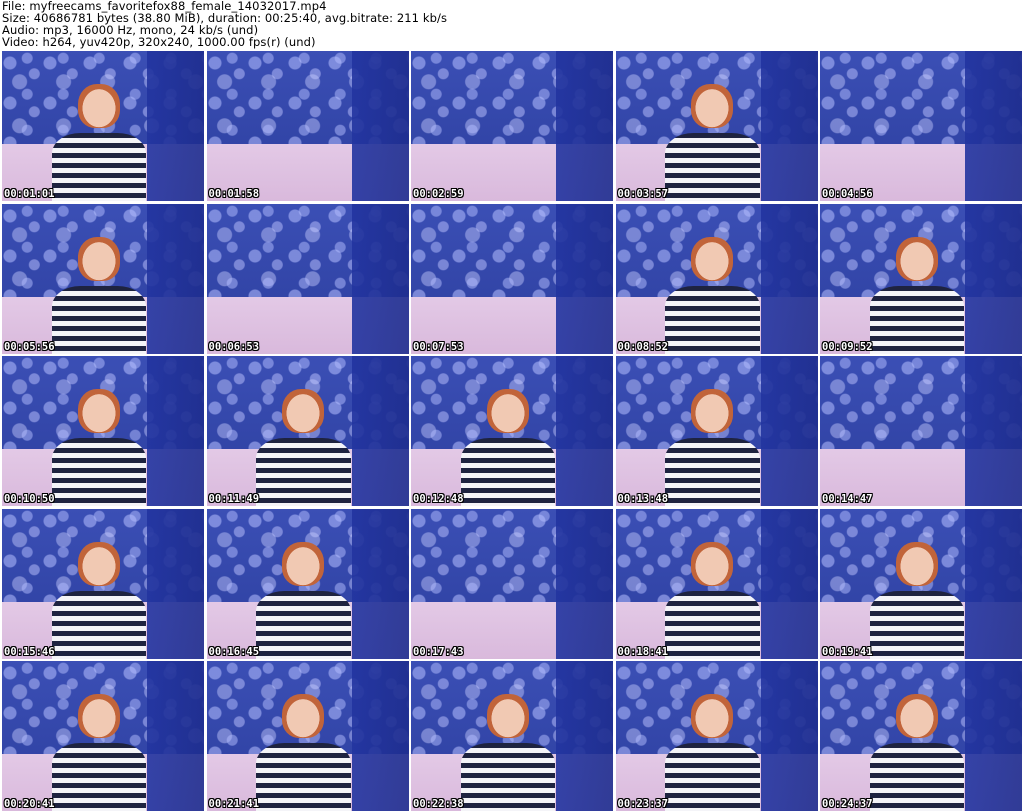 The height and width of the screenshot is (811, 1024). What do you see at coordinates (643, 804) in the screenshot?
I see `thumbnail-timestamp: 00:23:37` at bounding box center [643, 804].